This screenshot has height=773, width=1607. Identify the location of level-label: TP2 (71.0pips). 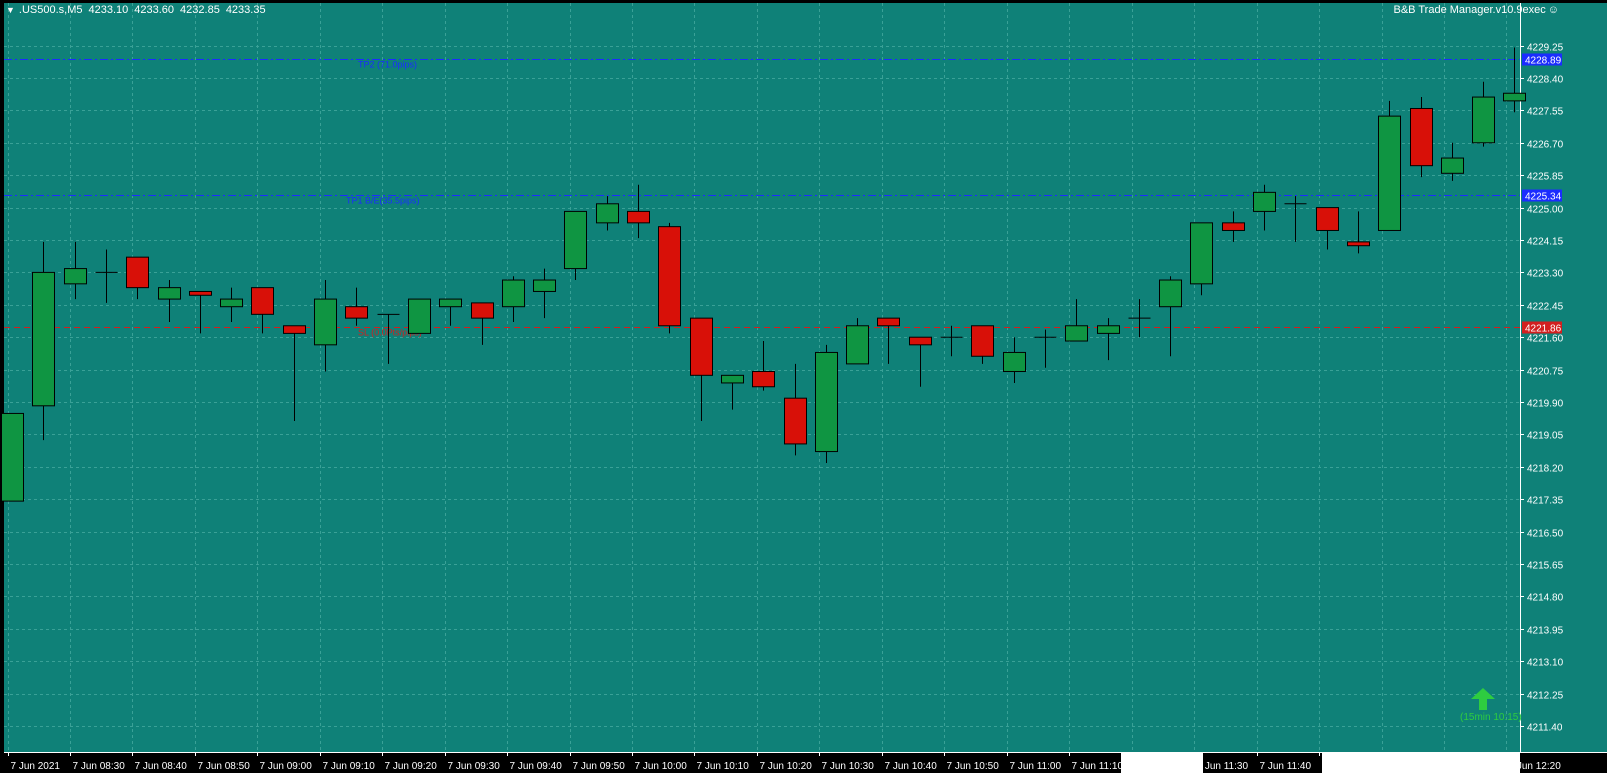
(387, 65).